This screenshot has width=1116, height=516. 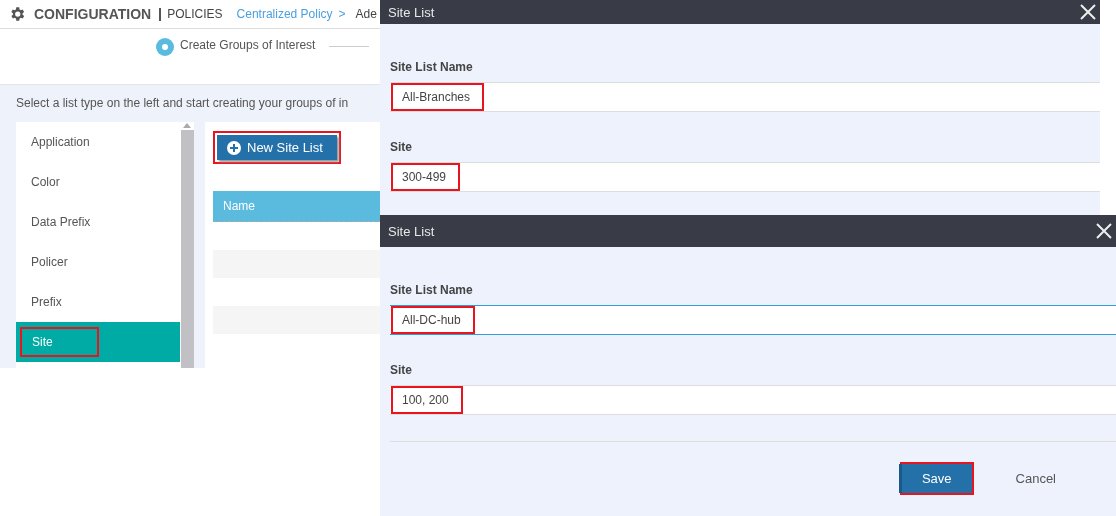 I want to click on scrollbar-thumb, so click(x=187, y=249).